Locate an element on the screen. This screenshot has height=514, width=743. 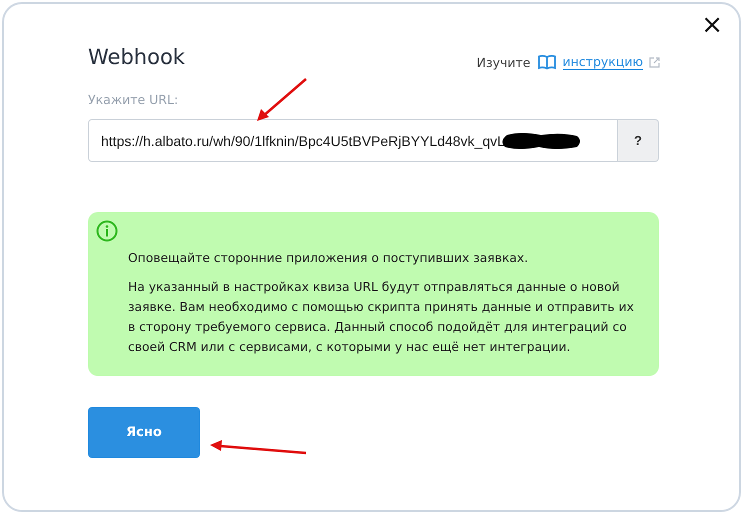
dialog-title: Webhook is located at coordinates (136, 57).